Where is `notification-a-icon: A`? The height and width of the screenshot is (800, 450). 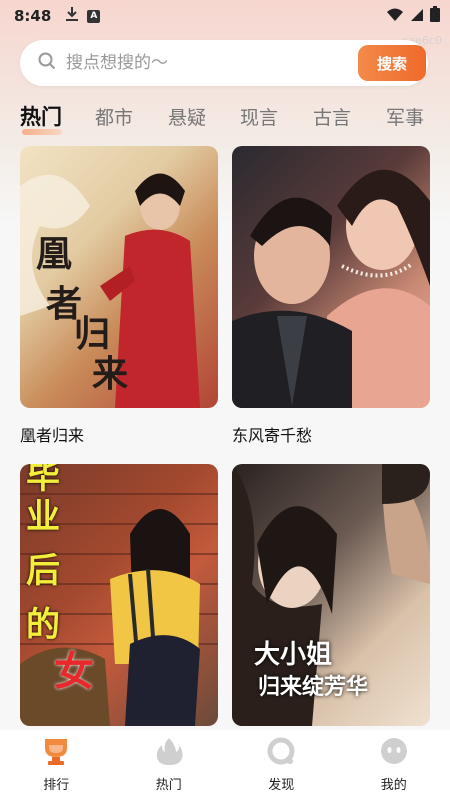
notification-a-icon: A is located at coordinates (94, 16).